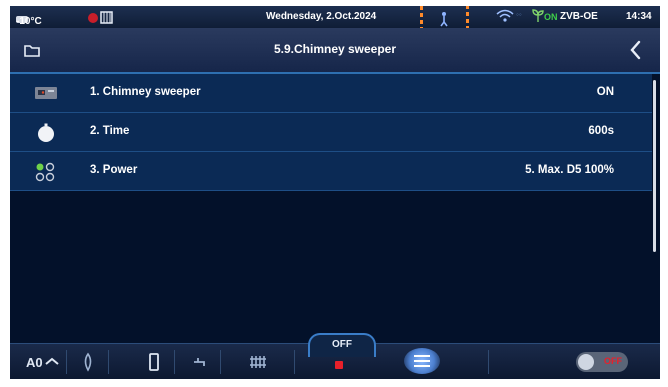 Image resolution: width=668 pixels, height=387 pixels. Describe the element at coordinates (114, 170) in the screenshot. I see `list-item-label: 3. Power` at that location.